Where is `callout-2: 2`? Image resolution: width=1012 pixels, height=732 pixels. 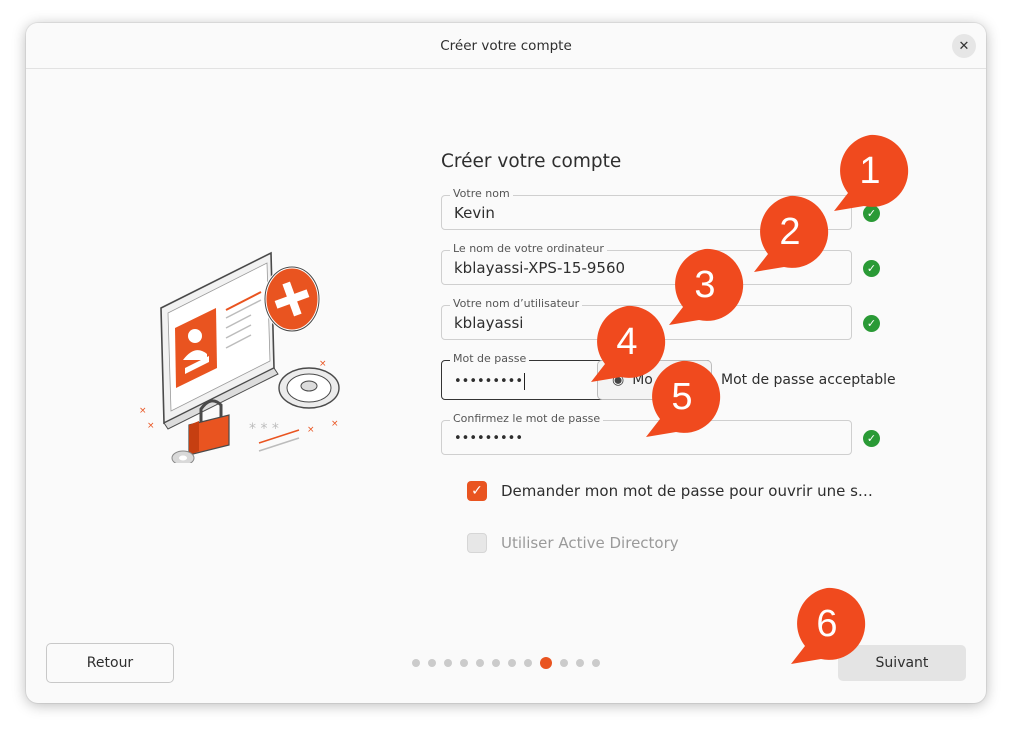 callout-2: 2 is located at coordinates (794, 235).